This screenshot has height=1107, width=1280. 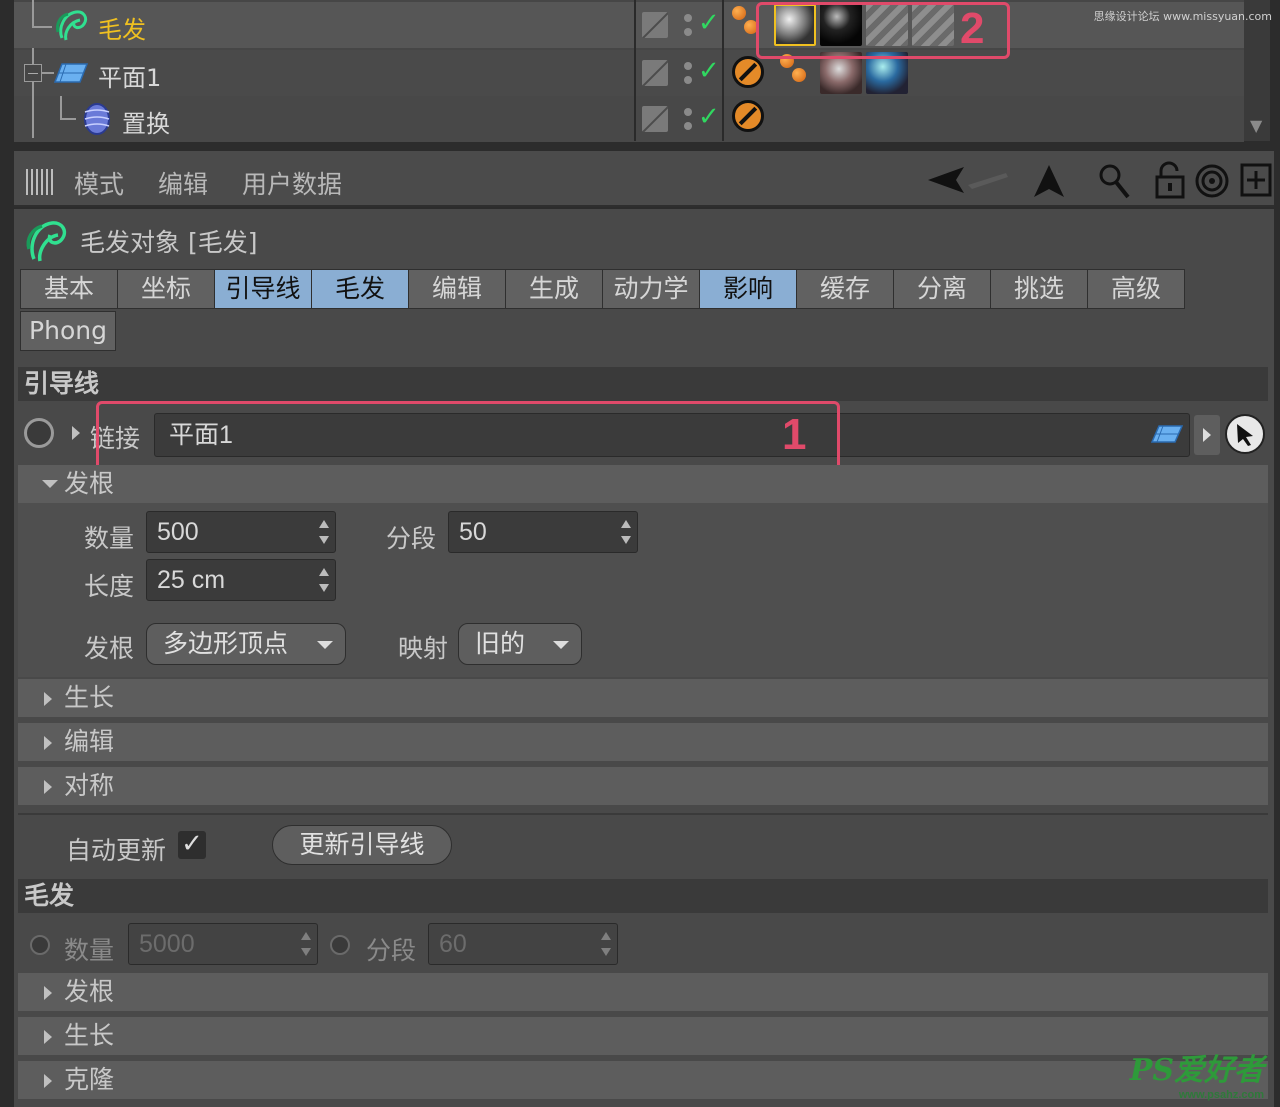 What do you see at coordinates (643, 1036) in the screenshot?
I see `group-hair-growth: 生长` at bounding box center [643, 1036].